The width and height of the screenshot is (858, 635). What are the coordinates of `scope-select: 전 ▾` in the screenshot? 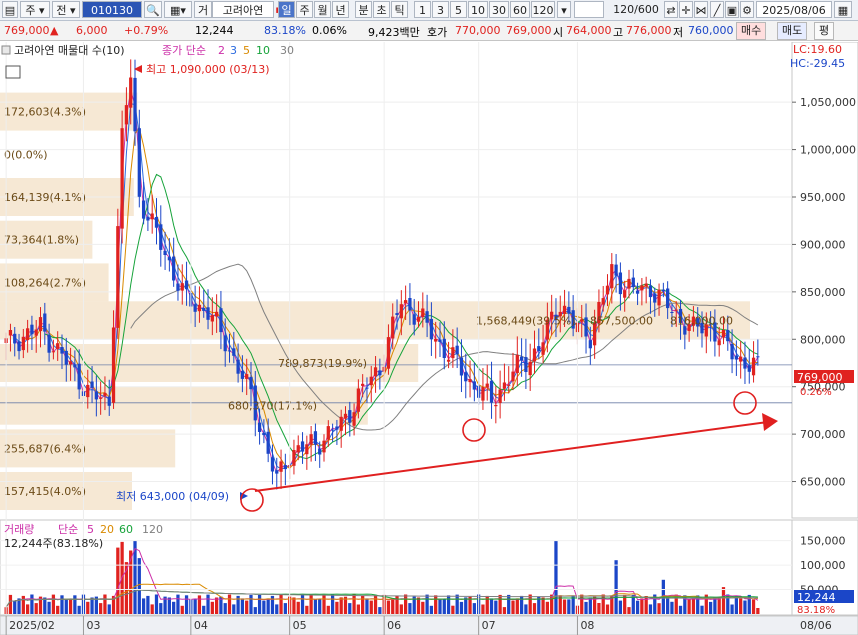 It's located at (66, 9).